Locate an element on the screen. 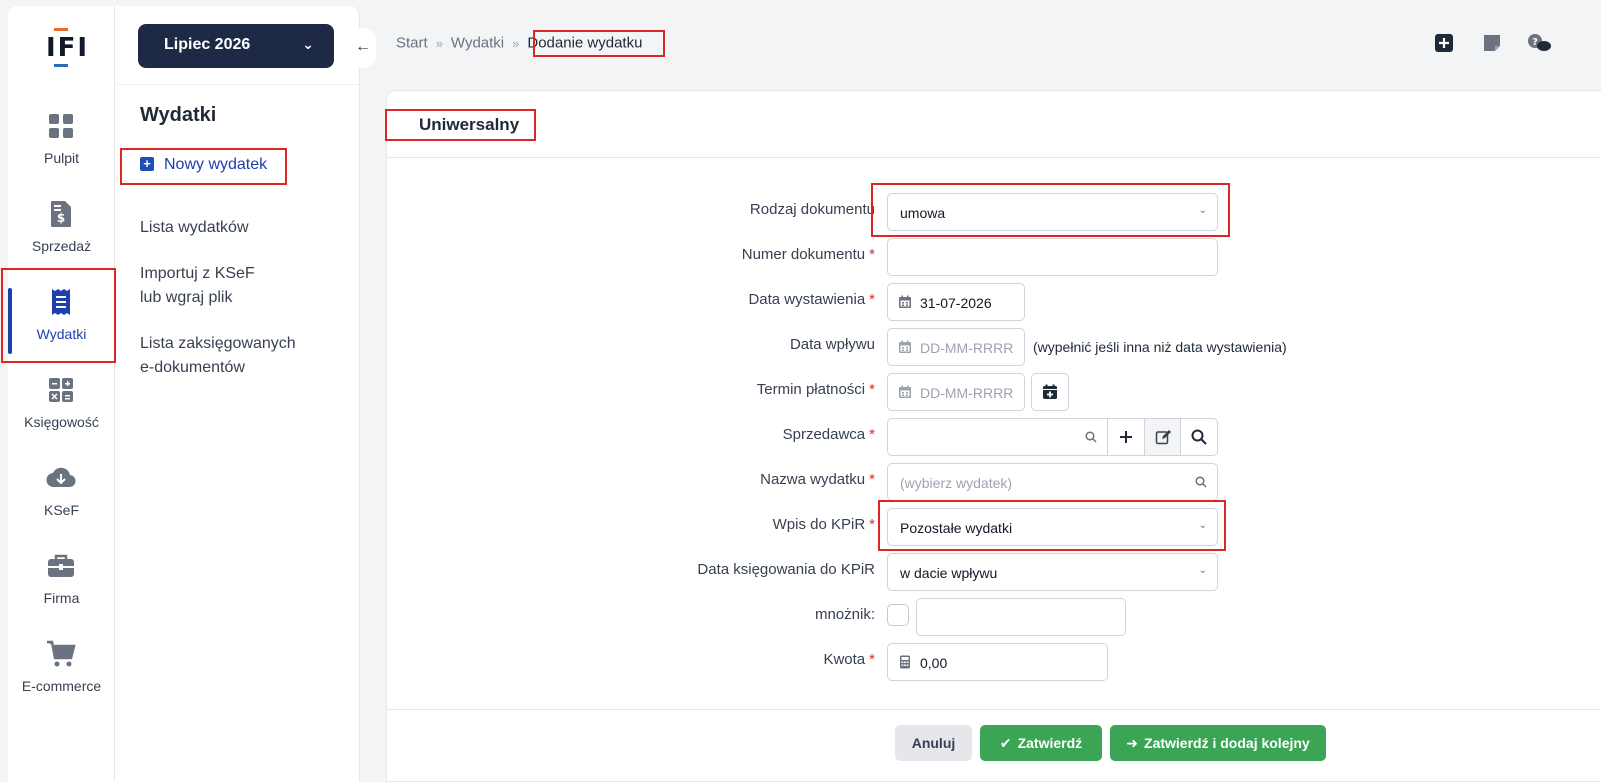 This screenshot has width=1601, height=782. ifi-logo: IFI is located at coordinates (66, 48).